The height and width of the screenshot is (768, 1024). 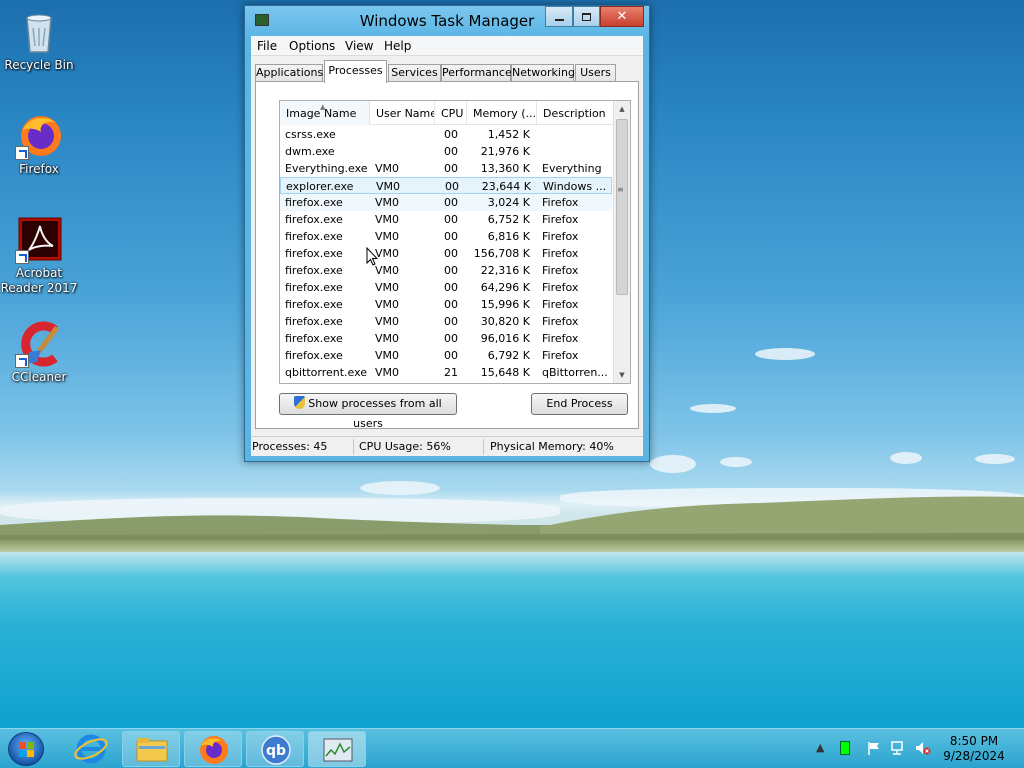 I want to click on table-row: firefox.exe VM0 00 64,296 K Firefox, so click(x=446, y=287).